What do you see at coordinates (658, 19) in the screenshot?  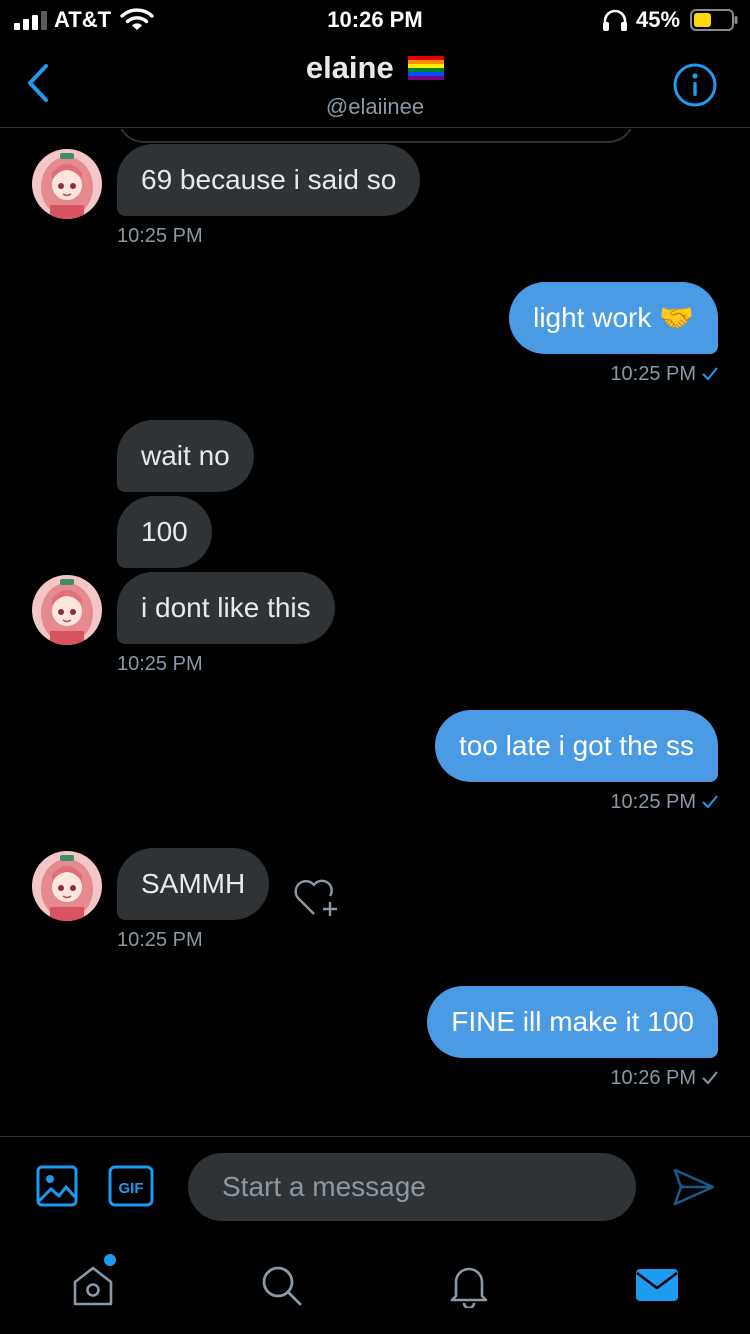 I see `battery-percent: 45%` at bounding box center [658, 19].